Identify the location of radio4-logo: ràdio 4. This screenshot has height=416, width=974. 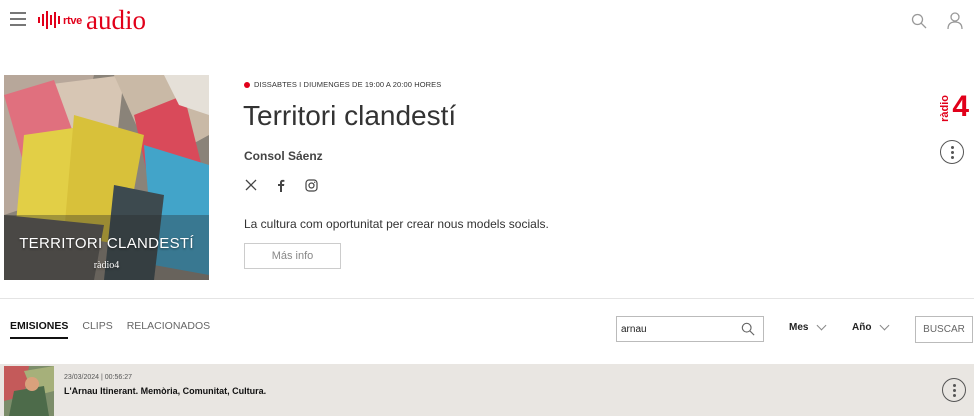
(954, 101).